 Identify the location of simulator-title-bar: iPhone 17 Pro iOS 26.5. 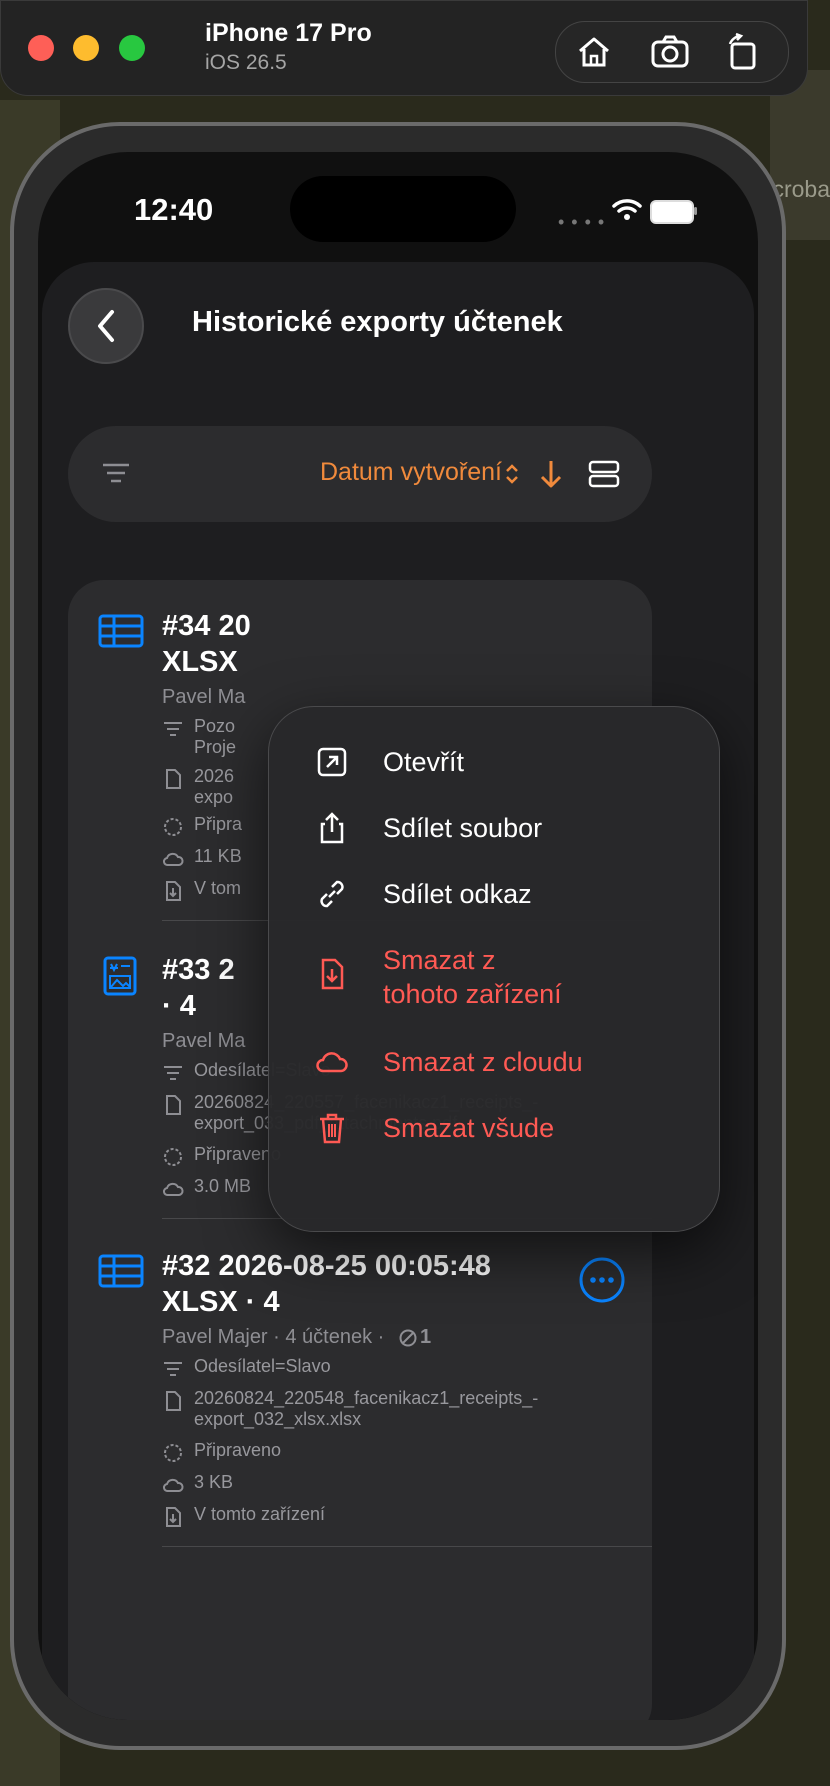
(404, 48).